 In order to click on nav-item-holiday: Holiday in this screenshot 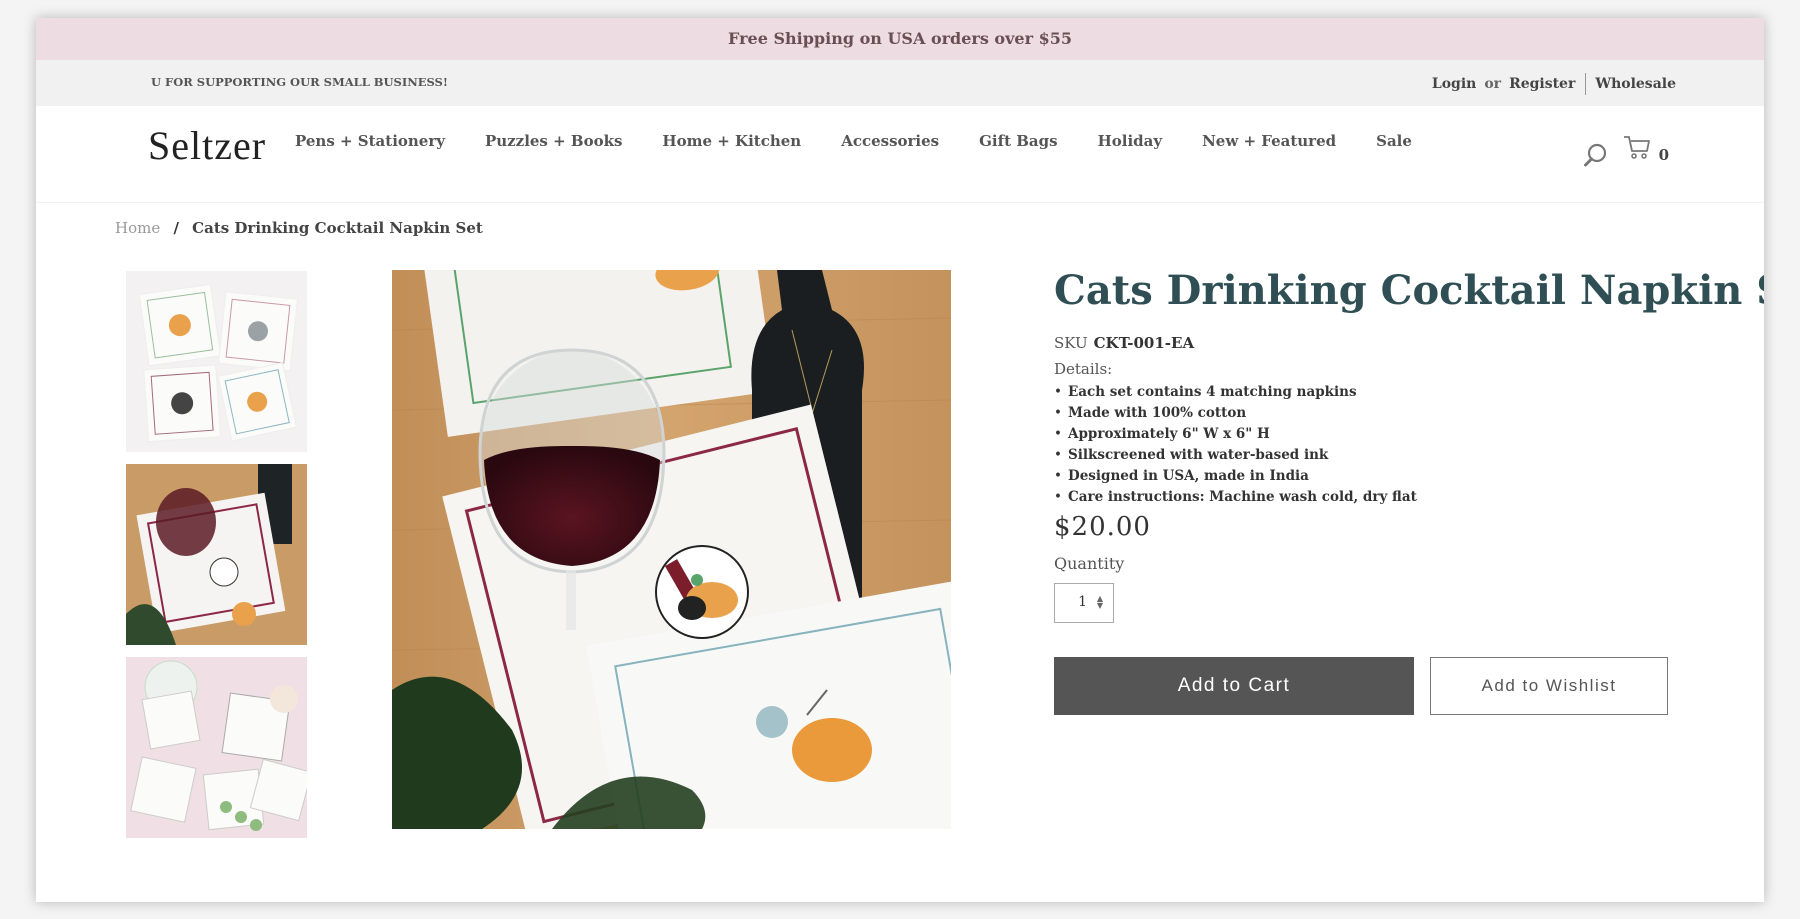, I will do `click(1130, 141)`.